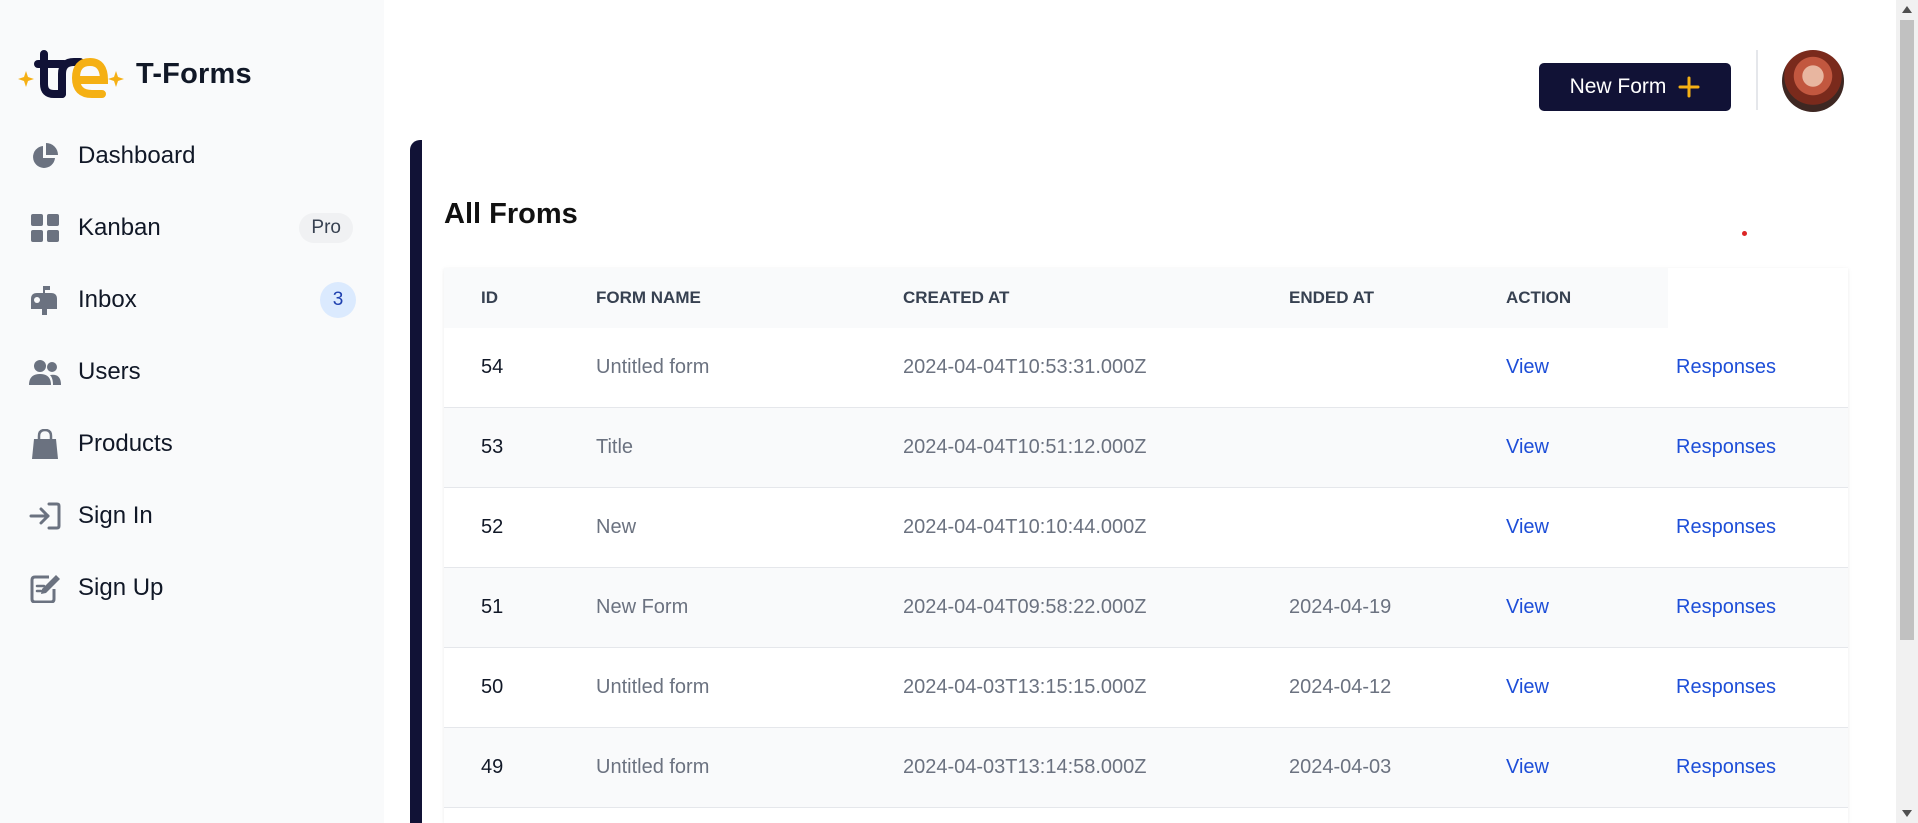  What do you see at coordinates (45, 156) in the screenshot?
I see `pie-chart-icon` at bounding box center [45, 156].